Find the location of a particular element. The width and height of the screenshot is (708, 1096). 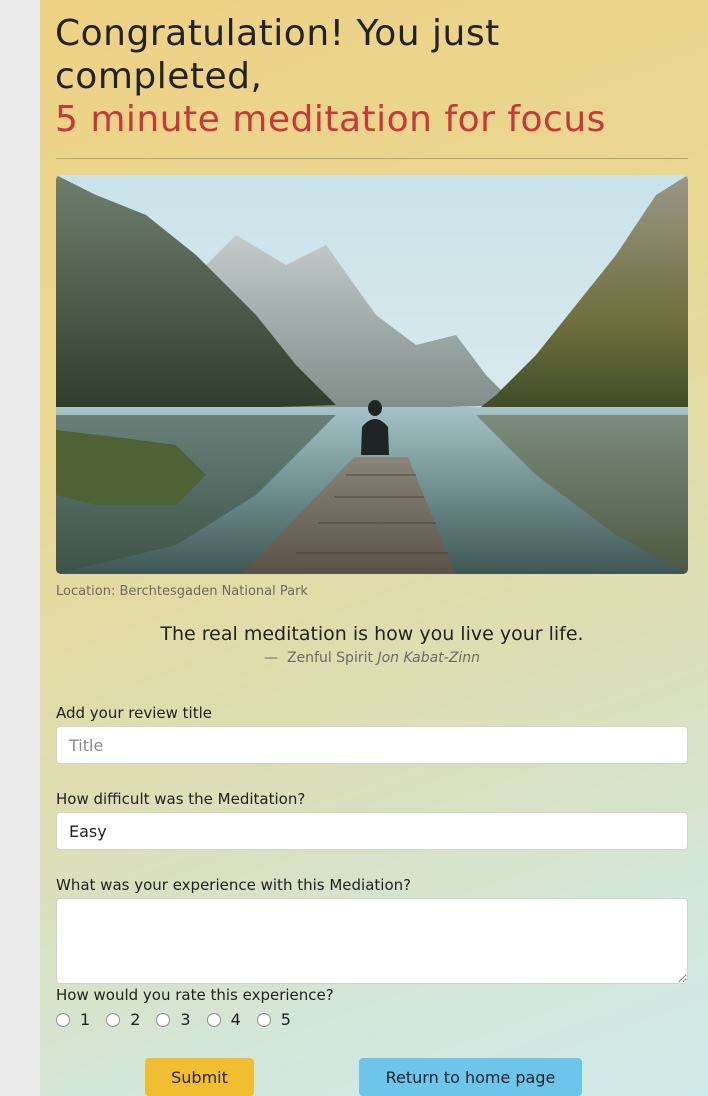

rating-option-4: 4 is located at coordinates (223, 1019).